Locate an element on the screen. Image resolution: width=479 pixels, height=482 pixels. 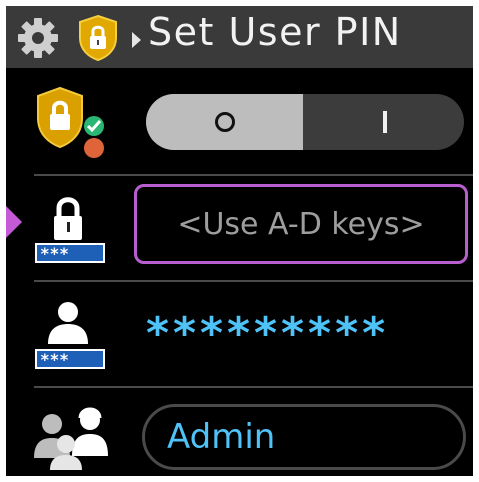
role-select: Admin is located at coordinates (304, 437).